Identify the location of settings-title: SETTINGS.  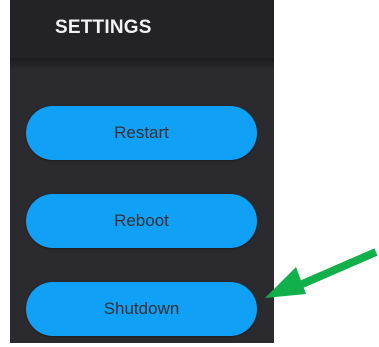
(103, 27).